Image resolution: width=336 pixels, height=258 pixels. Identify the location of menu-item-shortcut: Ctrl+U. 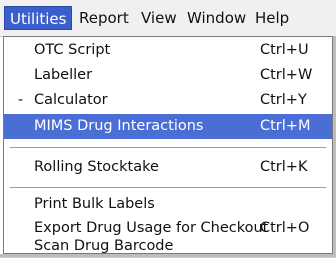
(284, 50).